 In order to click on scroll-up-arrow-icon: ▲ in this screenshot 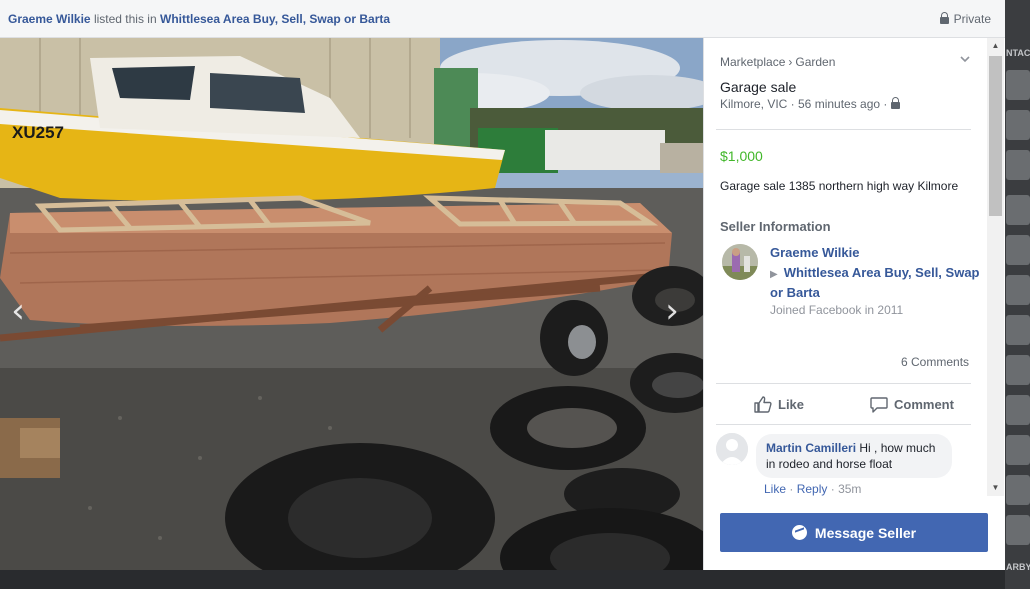, I will do `click(995, 46)`.